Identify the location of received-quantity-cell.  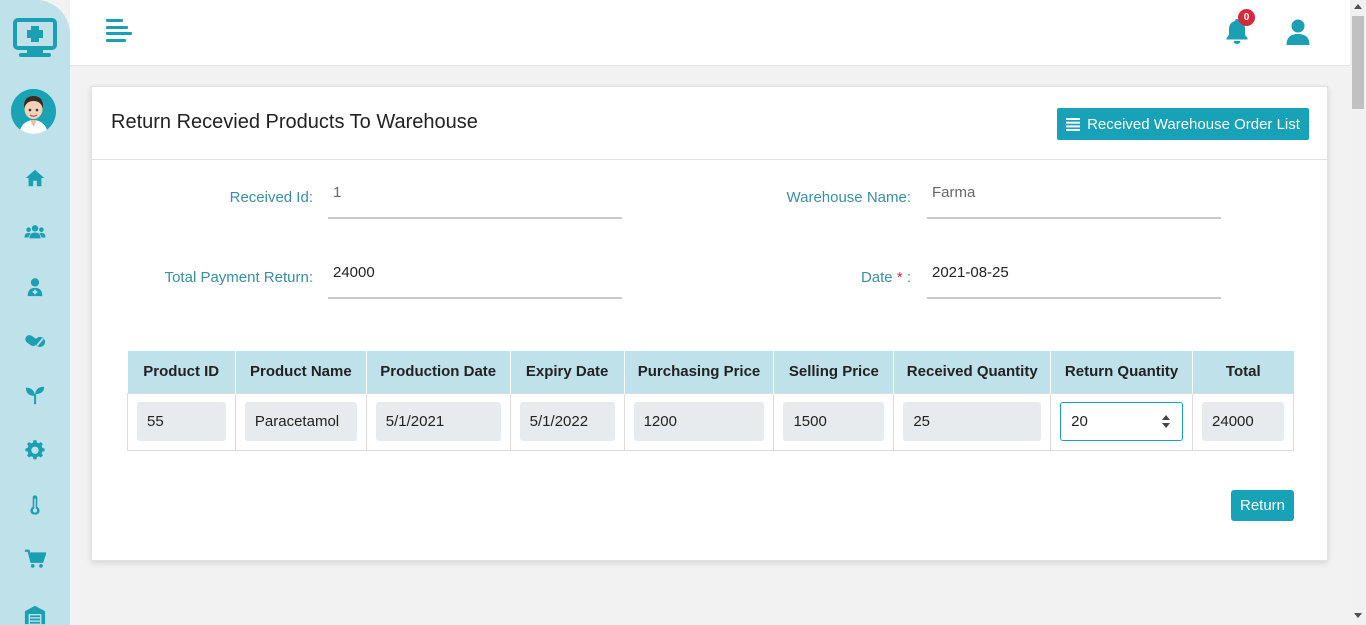
(972, 421).